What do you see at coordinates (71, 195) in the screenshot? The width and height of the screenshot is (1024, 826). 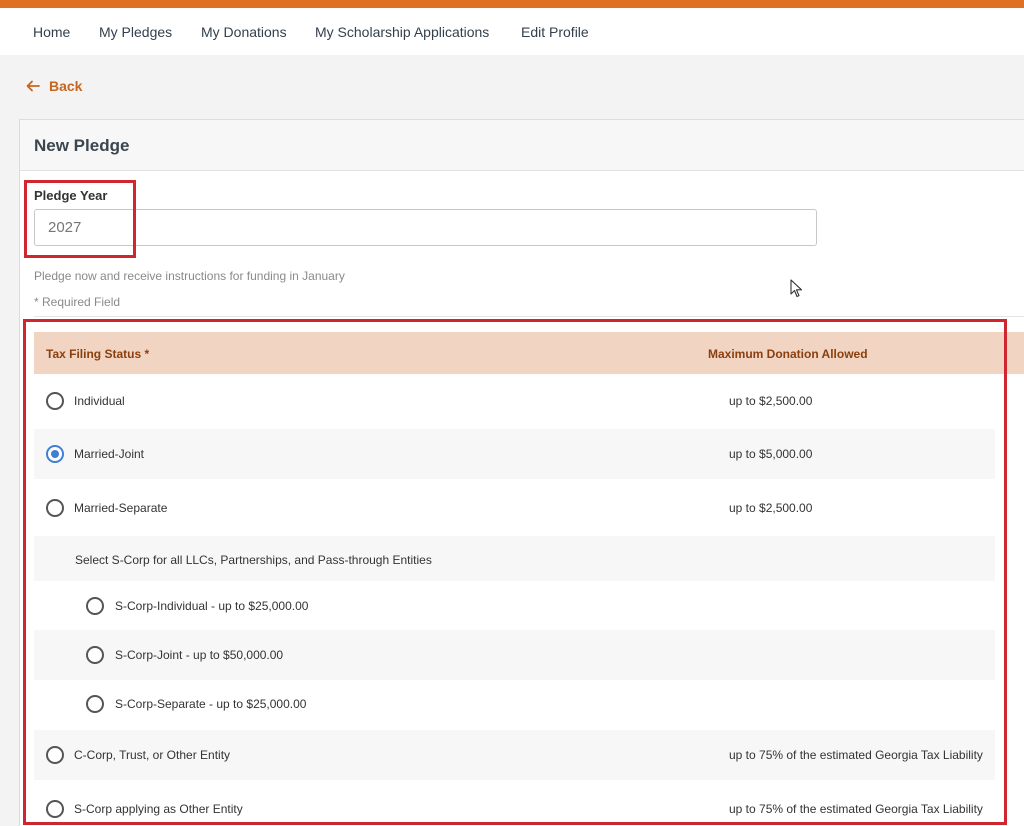 I see `pledge-year-label: Pledge Year` at bounding box center [71, 195].